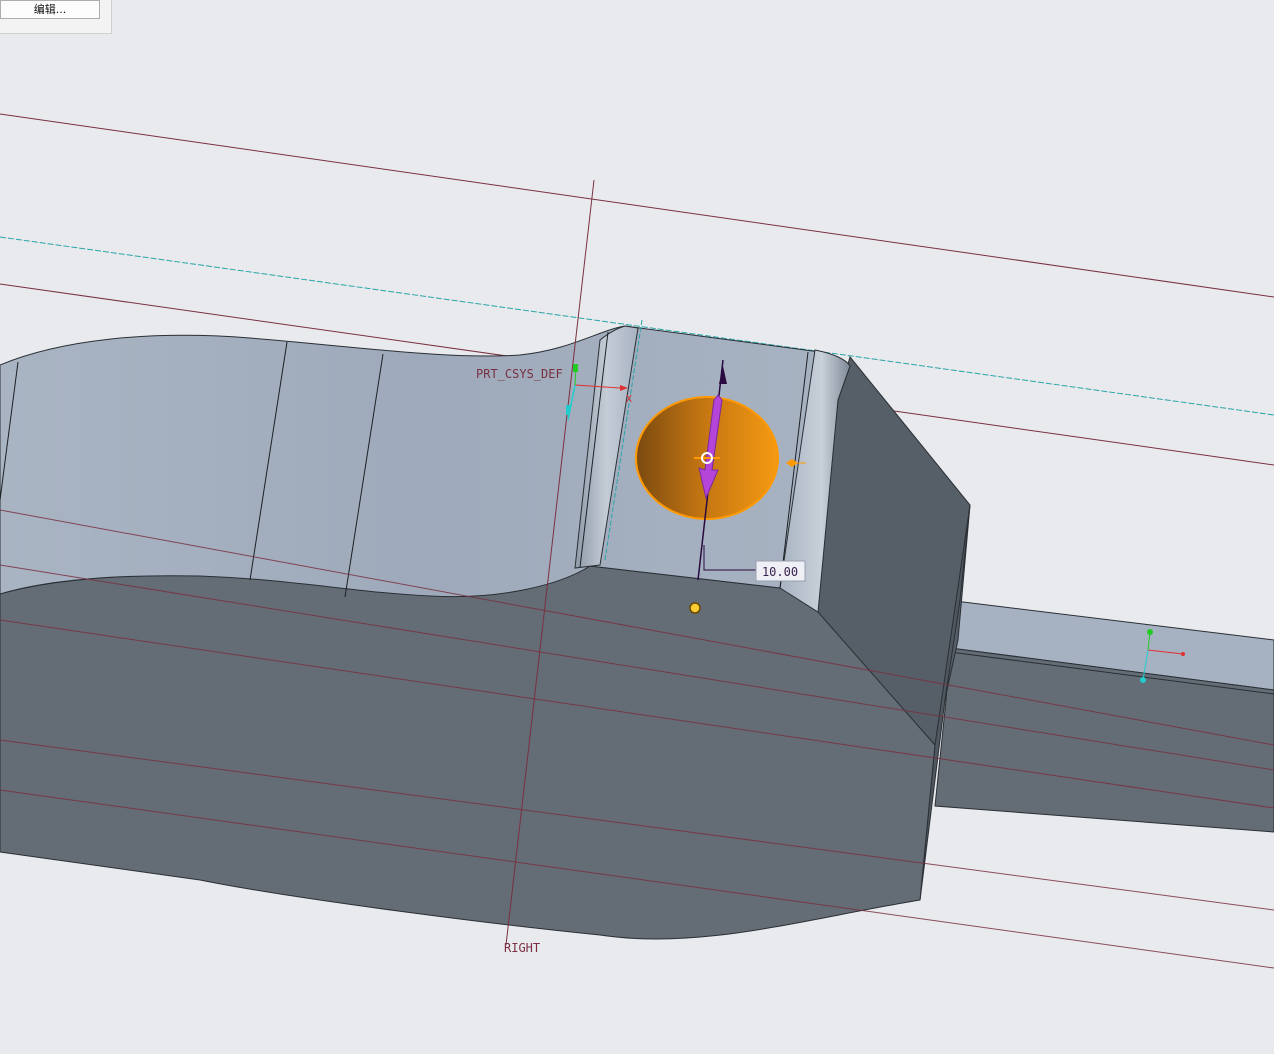 The height and width of the screenshot is (1054, 1274). What do you see at coordinates (629, 399) in the screenshot?
I see `csys-axis-label: X` at bounding box center [629, 399].